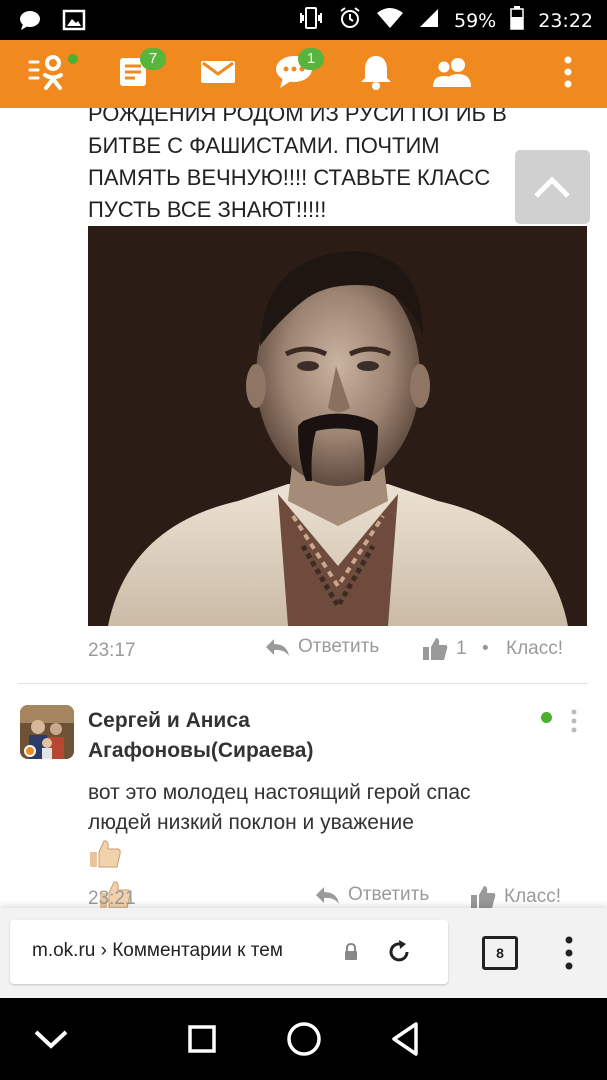 This screenshot has height=1080, width=607. I want to click on notifications-button, so click(376, 74).